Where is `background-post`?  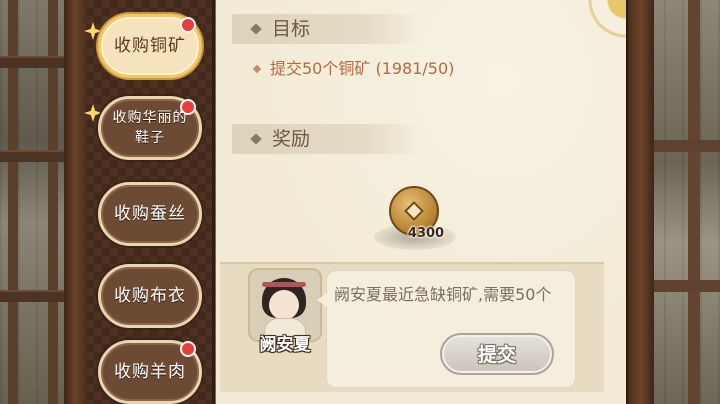 background-post is located at coordinates (694, 202).